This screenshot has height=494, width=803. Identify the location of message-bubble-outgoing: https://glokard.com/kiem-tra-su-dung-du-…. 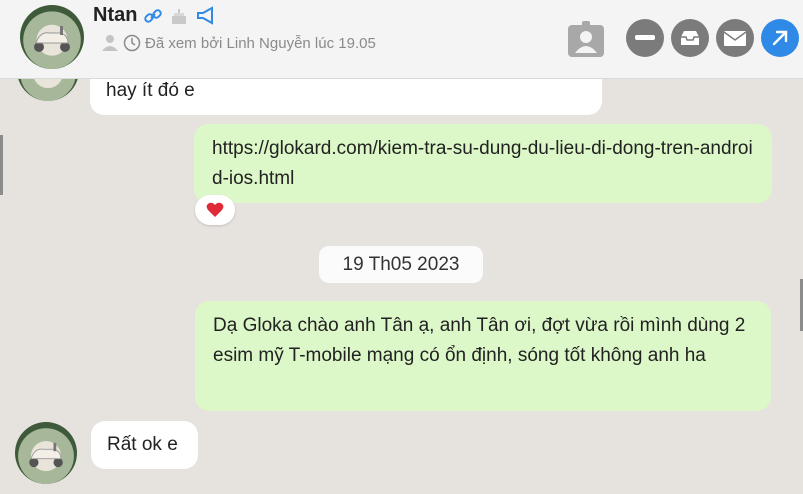
(483, 163).